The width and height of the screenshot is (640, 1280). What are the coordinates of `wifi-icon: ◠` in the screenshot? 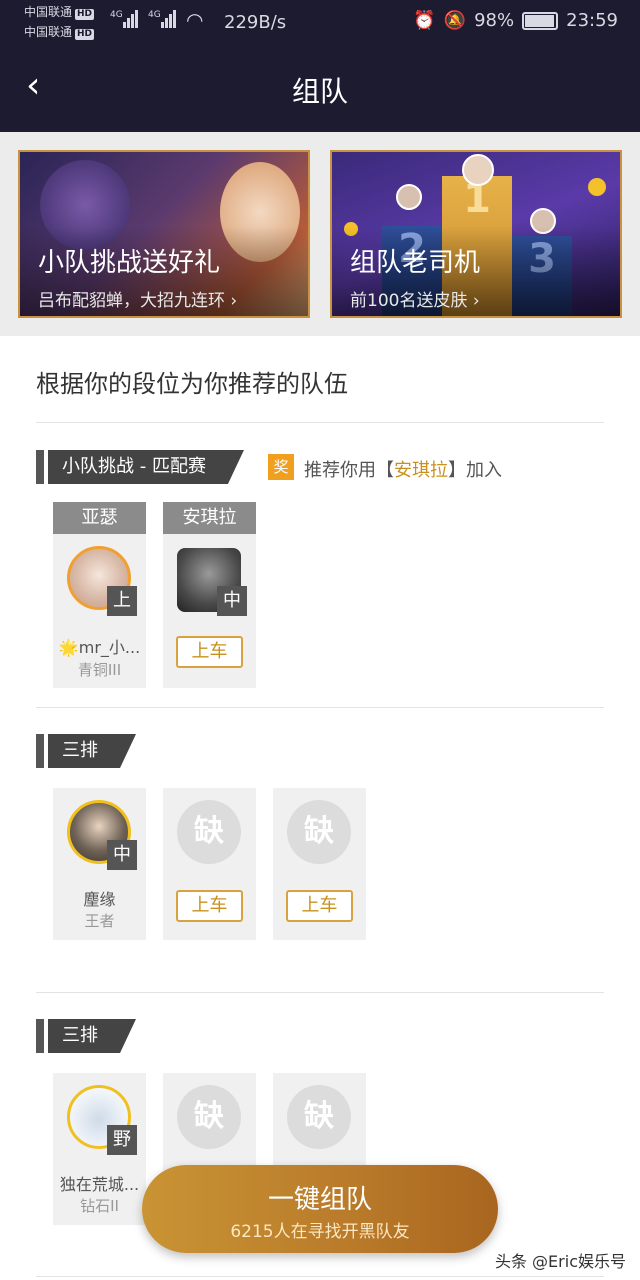 It's located at (195, 20).